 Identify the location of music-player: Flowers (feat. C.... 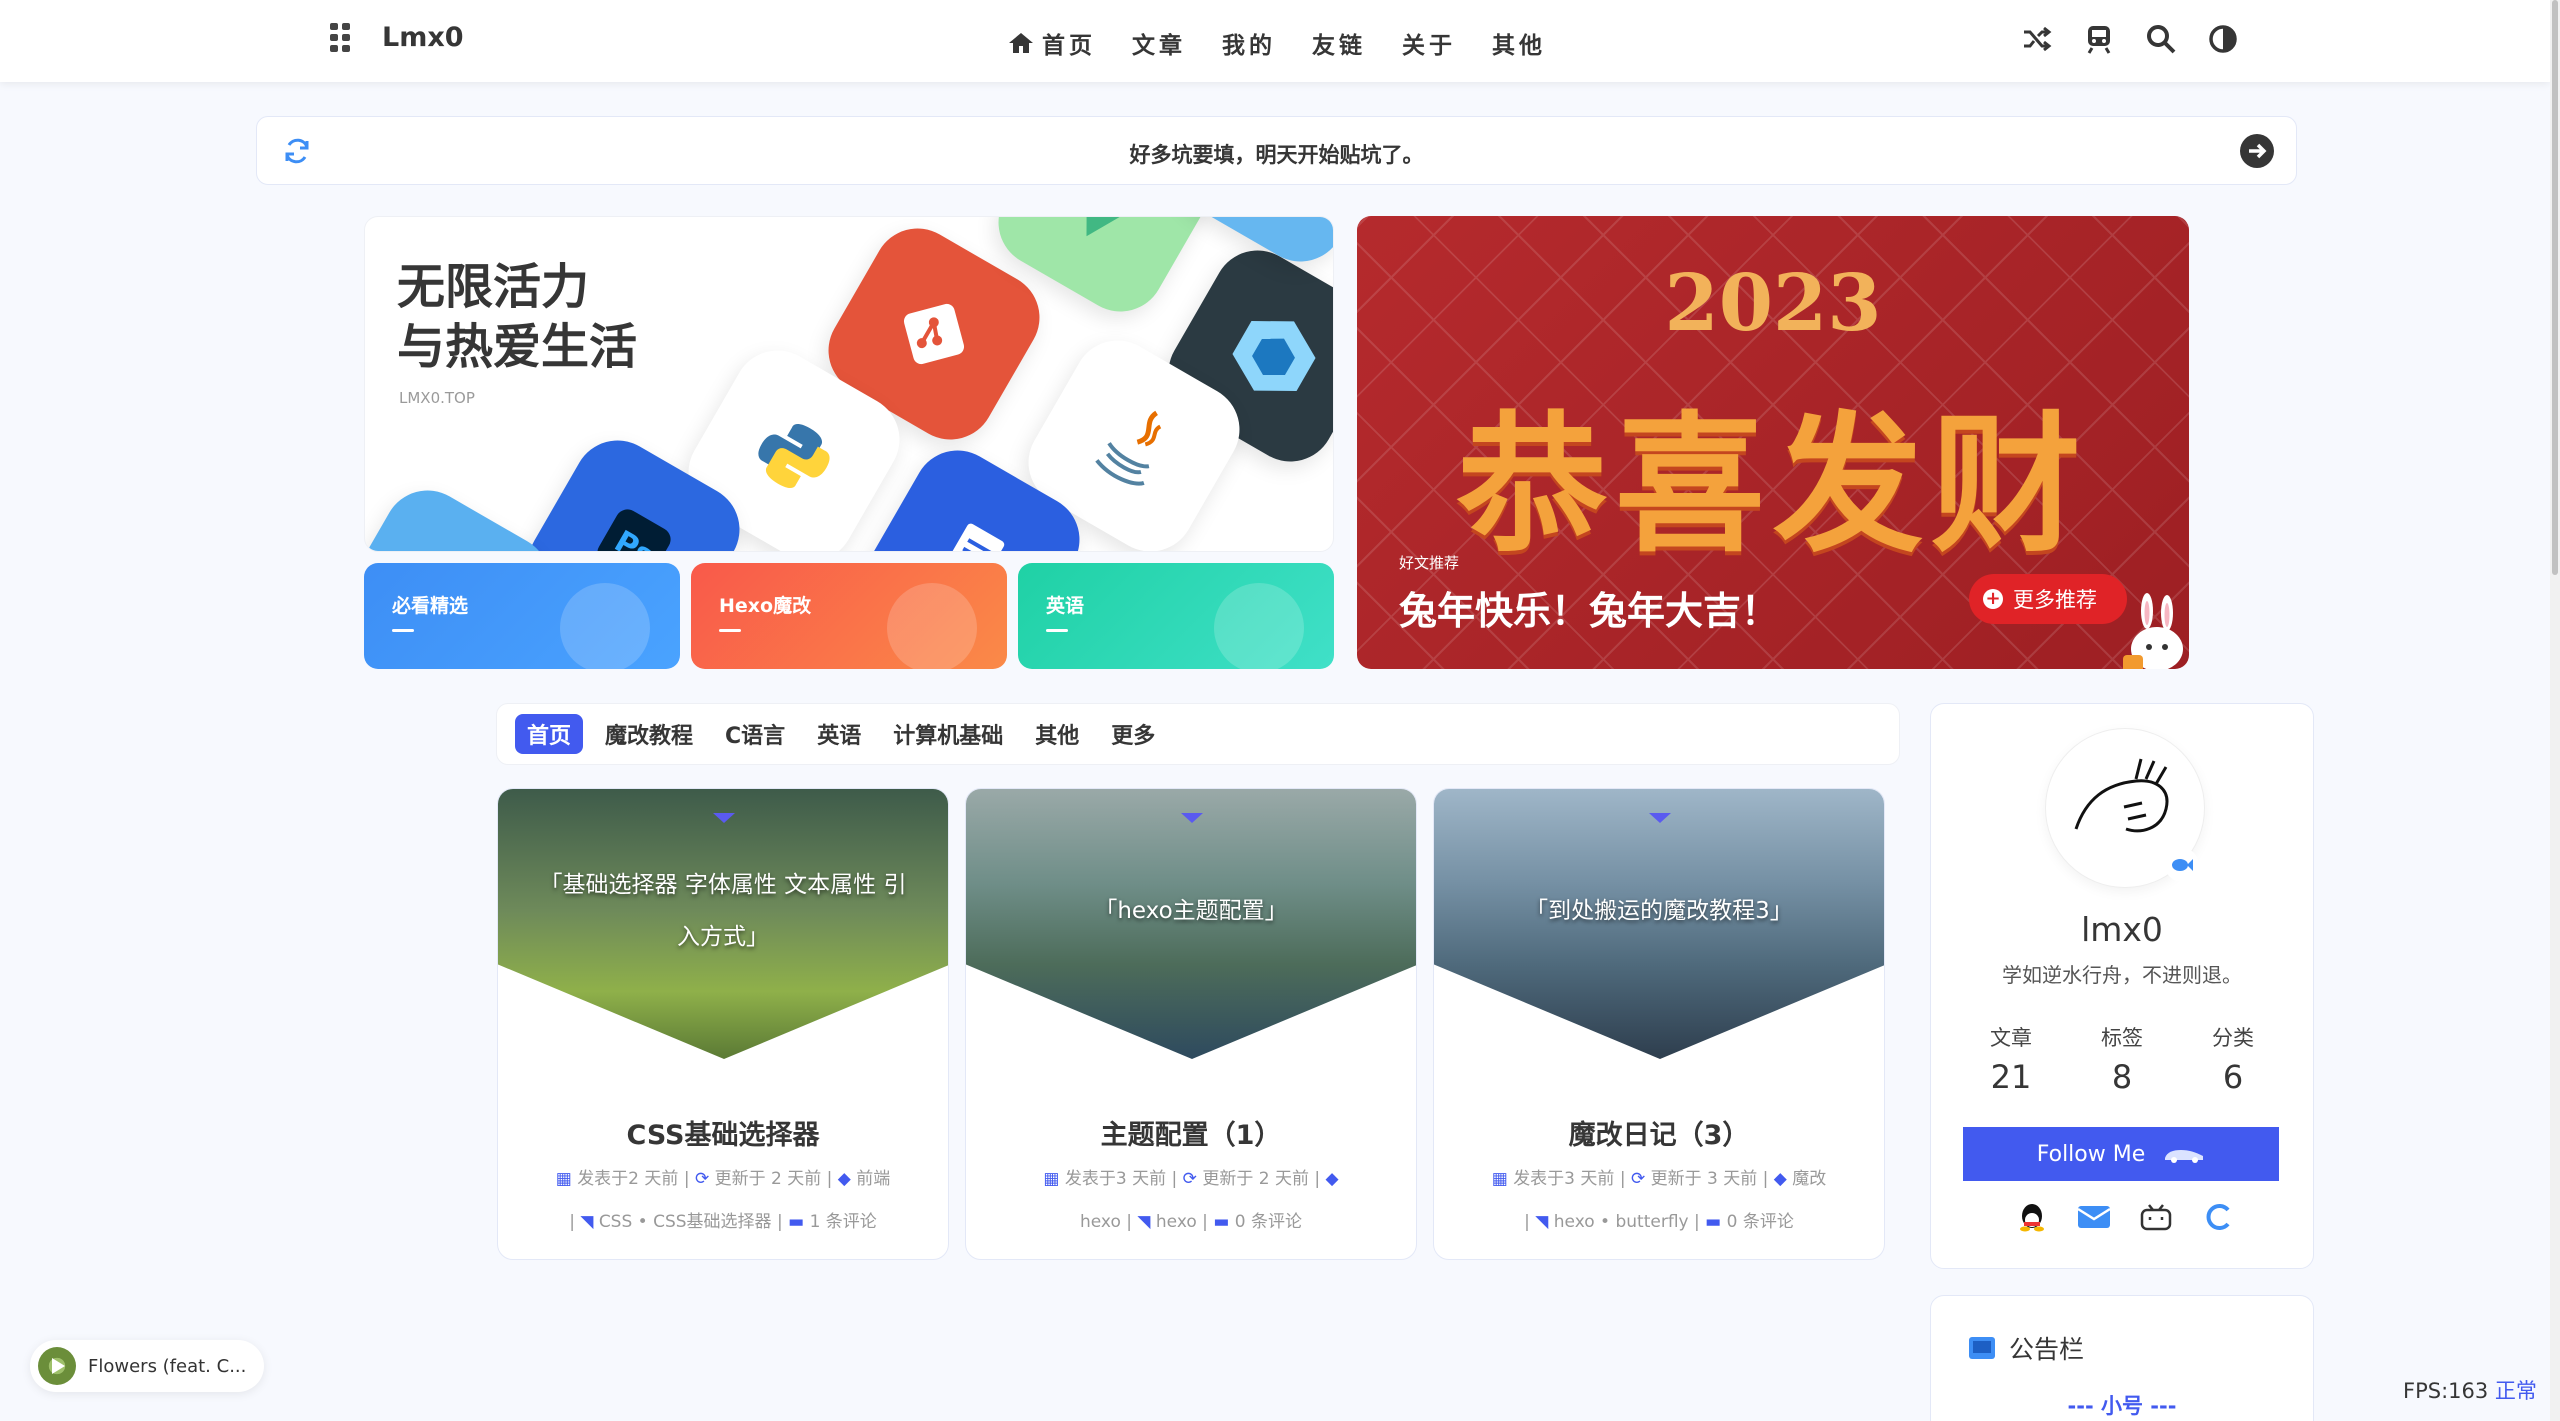
(147, 1366).